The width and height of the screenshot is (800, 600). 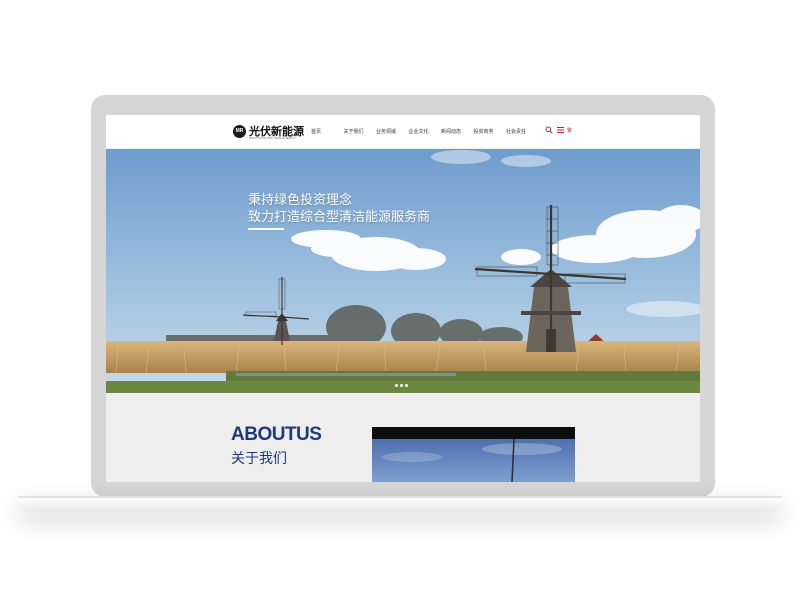 I want to click on about-photo, so click(x=473, y=454).